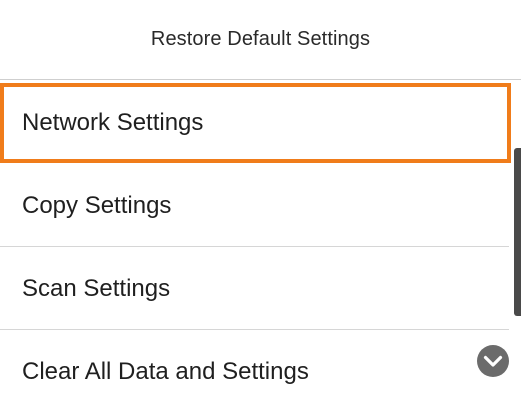 This screenshot has width=521, height=412. I want to click on page-title: Restore Default Settings, so click(260, 39).